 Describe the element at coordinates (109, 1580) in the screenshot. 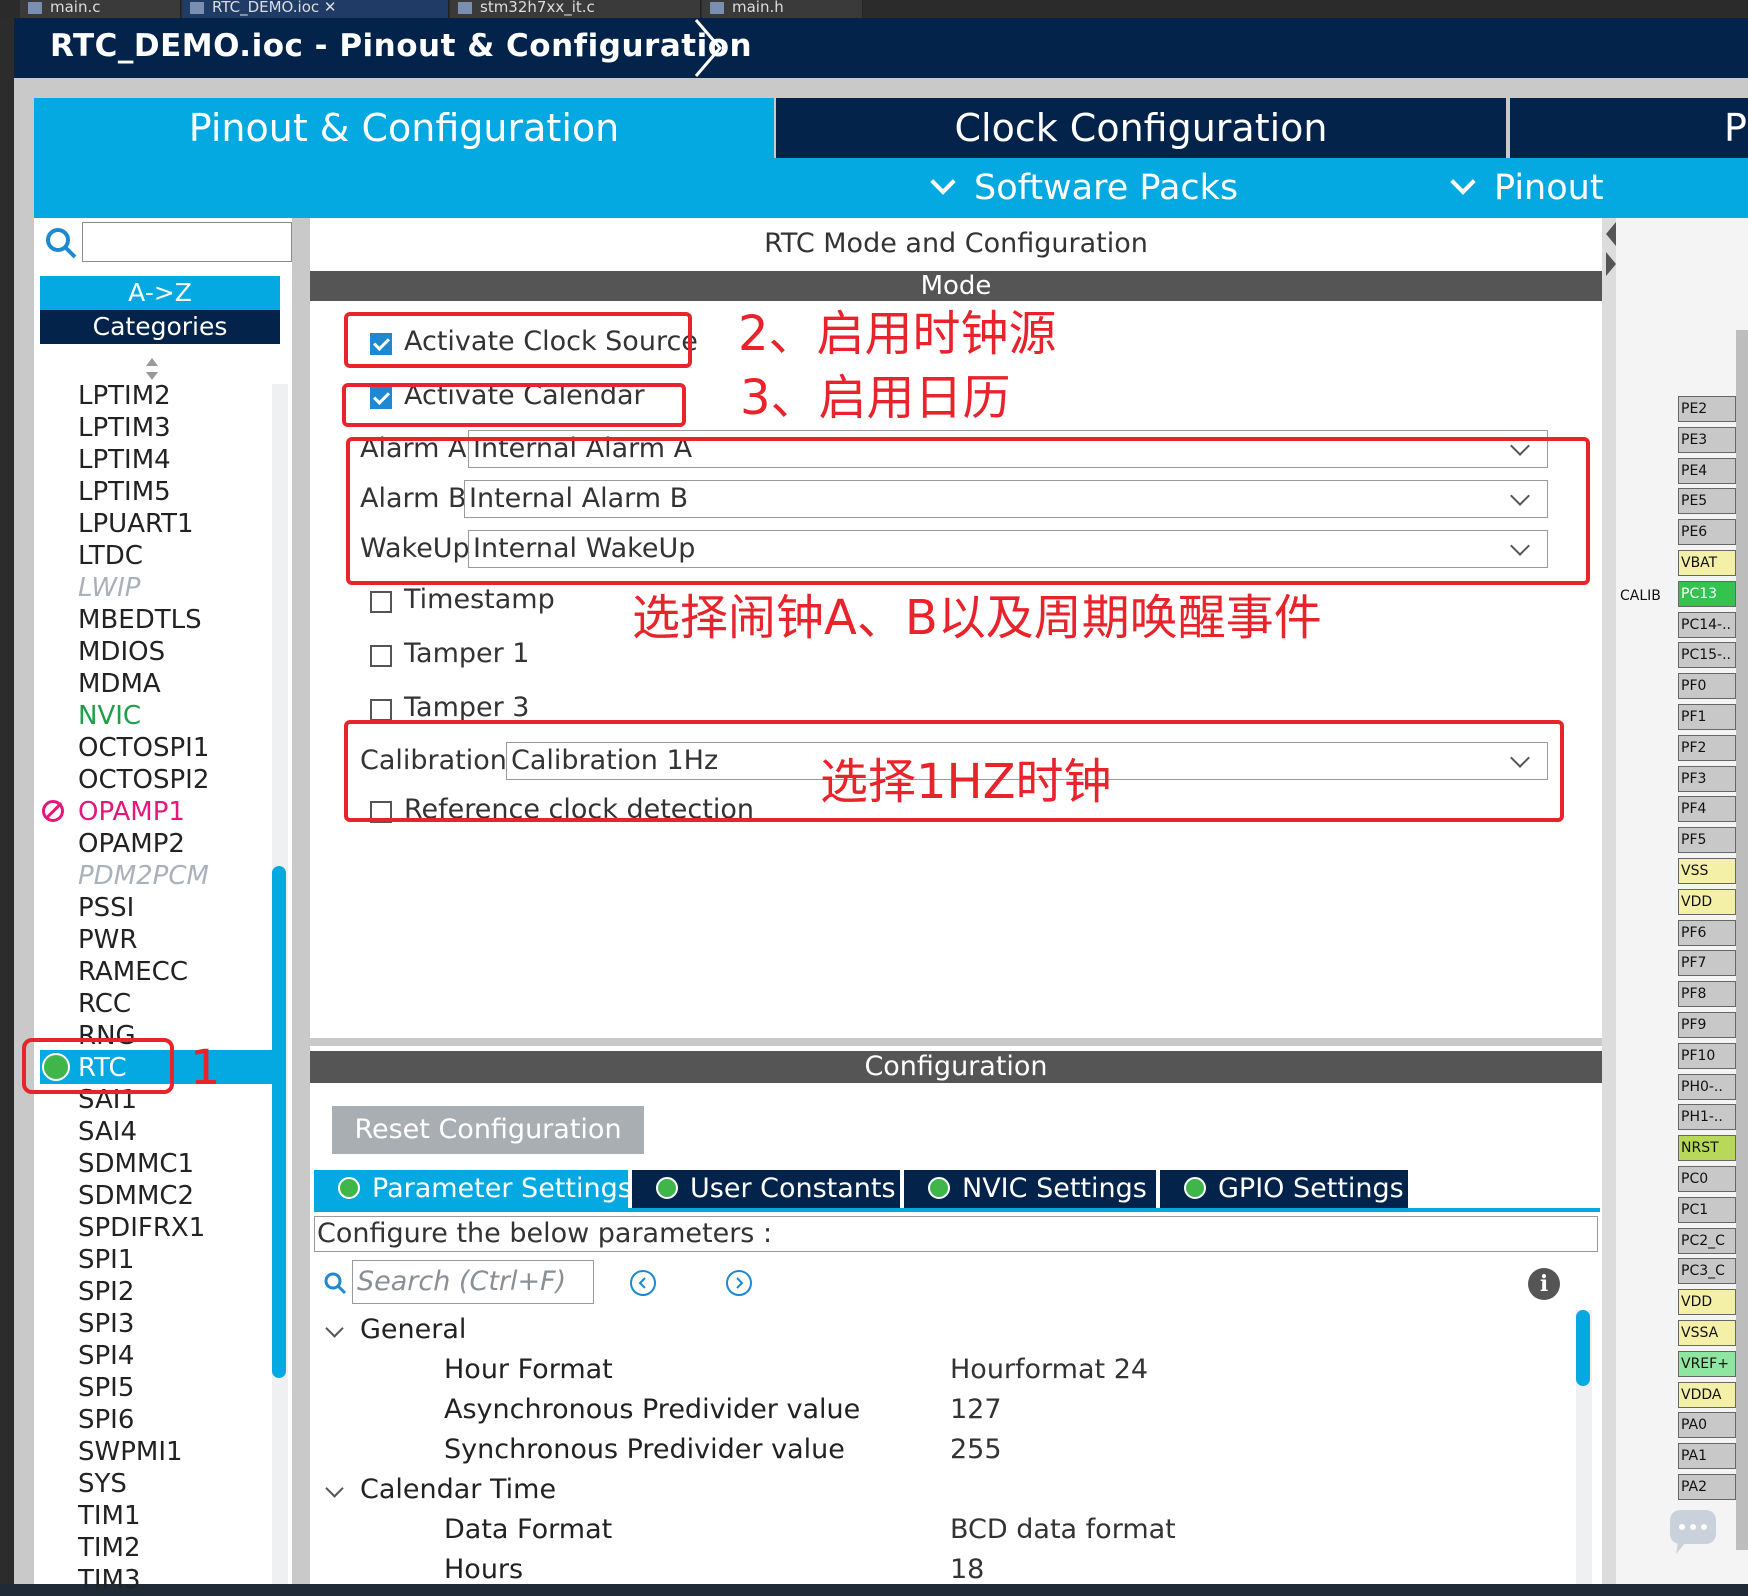

I see `sidebar-item-tim3: TIM3` at that location.